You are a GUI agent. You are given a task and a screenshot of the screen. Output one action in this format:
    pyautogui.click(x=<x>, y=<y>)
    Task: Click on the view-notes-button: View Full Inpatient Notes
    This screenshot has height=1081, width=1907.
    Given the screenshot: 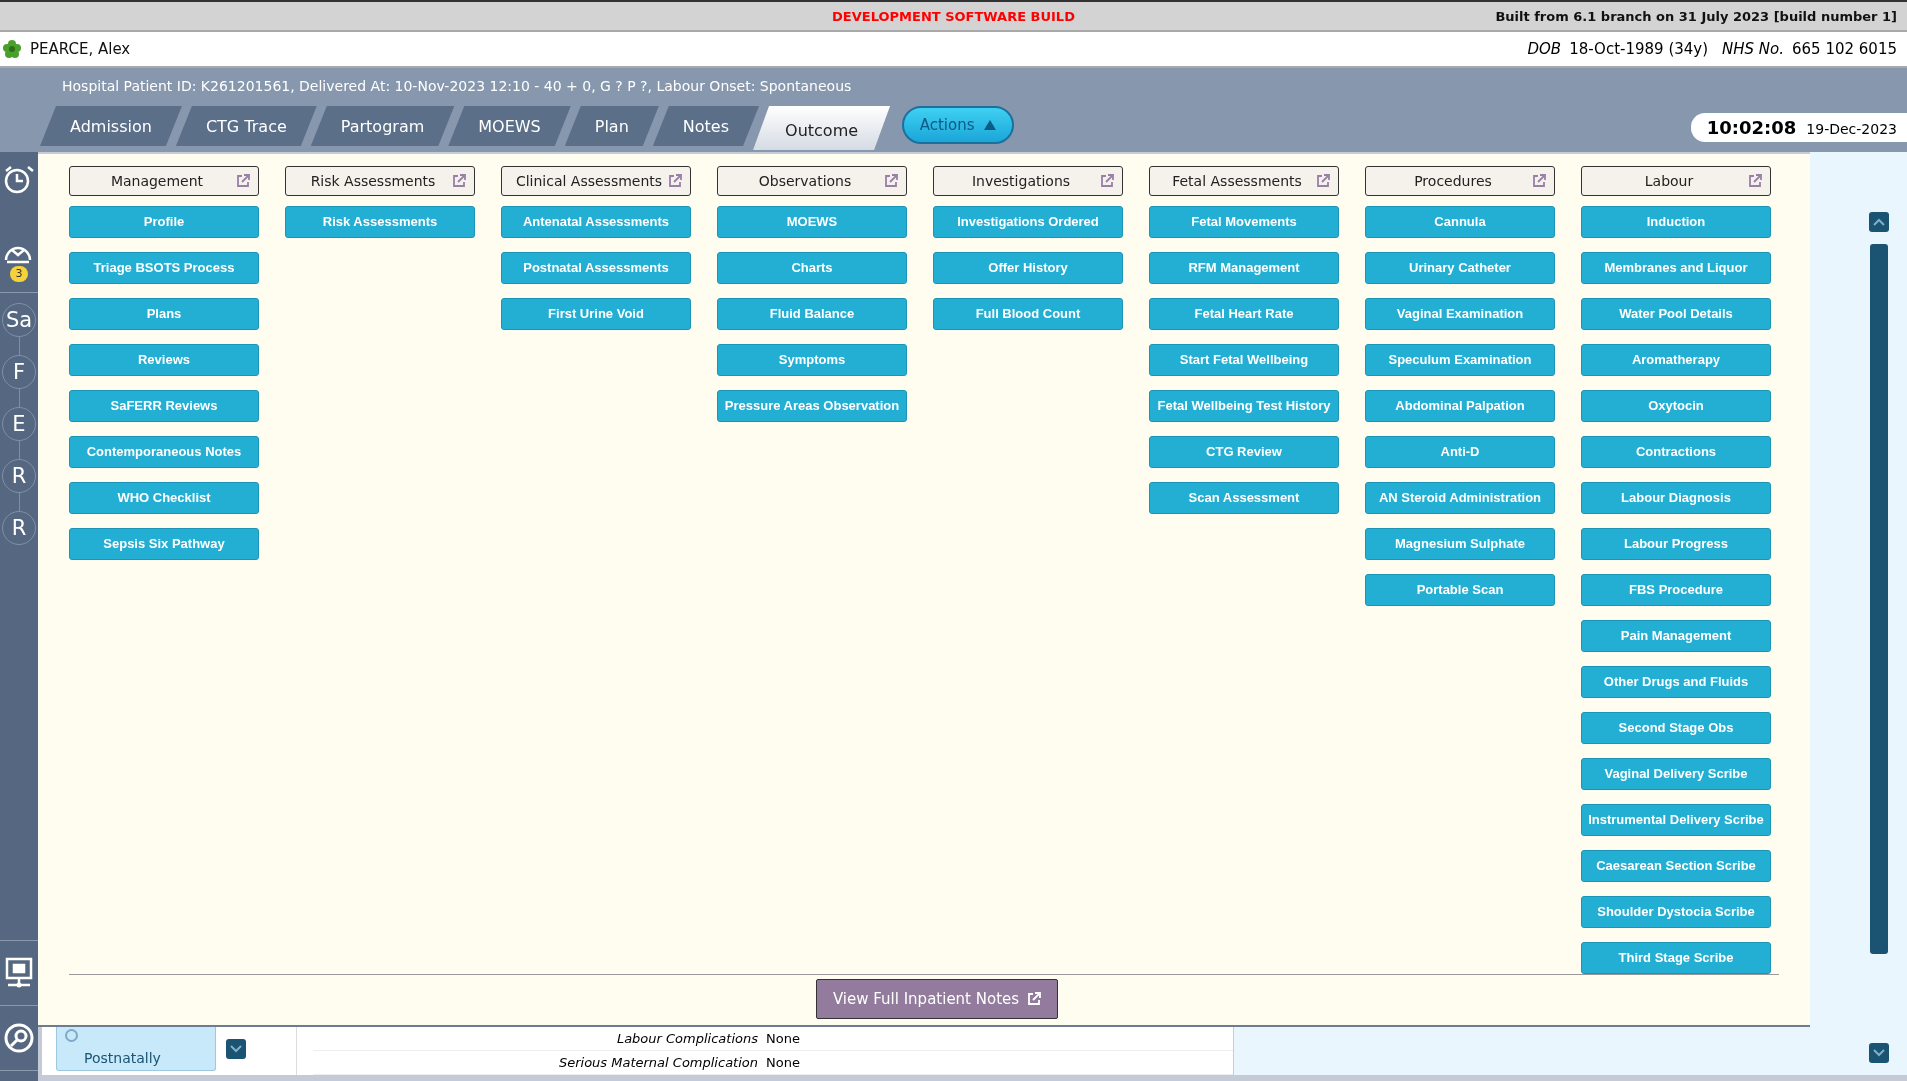 What is the action you would take?
    pyautogui.click(x=937, y=999)
    